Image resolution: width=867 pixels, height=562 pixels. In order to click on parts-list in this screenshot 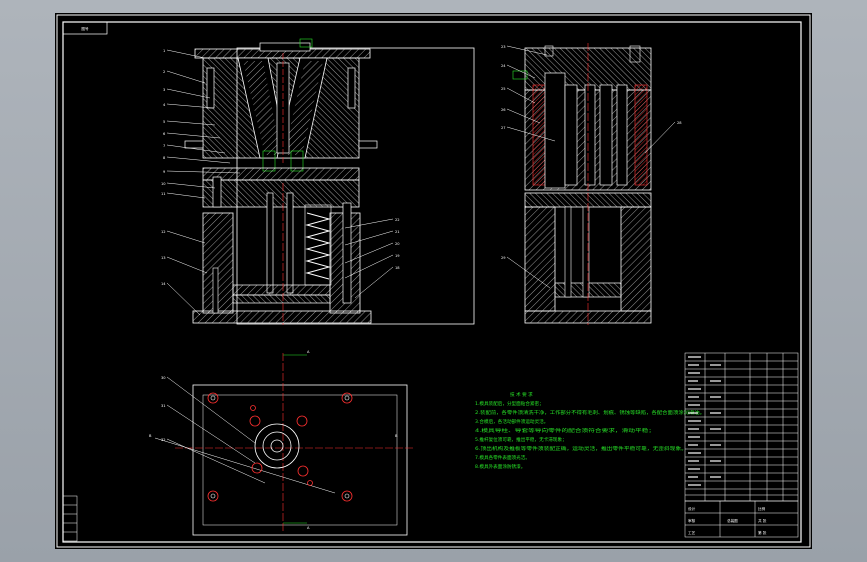, I will do `click(741, 427)`.